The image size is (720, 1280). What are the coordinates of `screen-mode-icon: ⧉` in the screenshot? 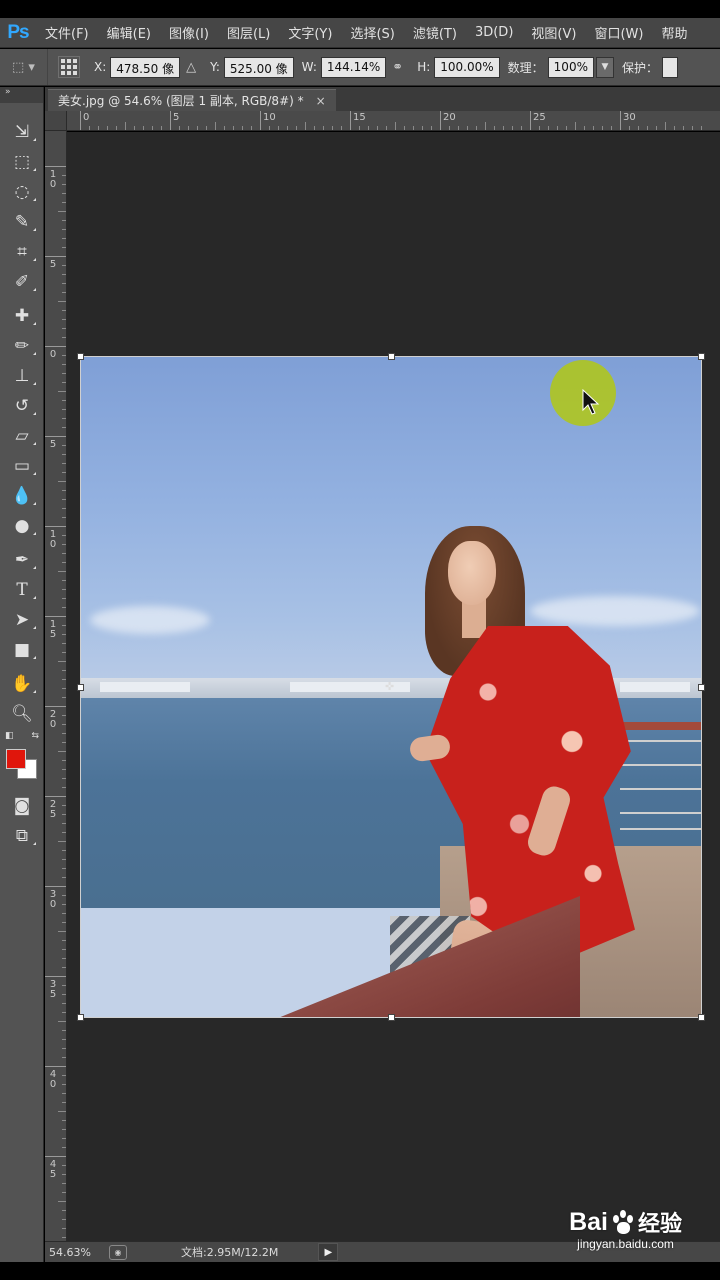 It's located at (22, 836).